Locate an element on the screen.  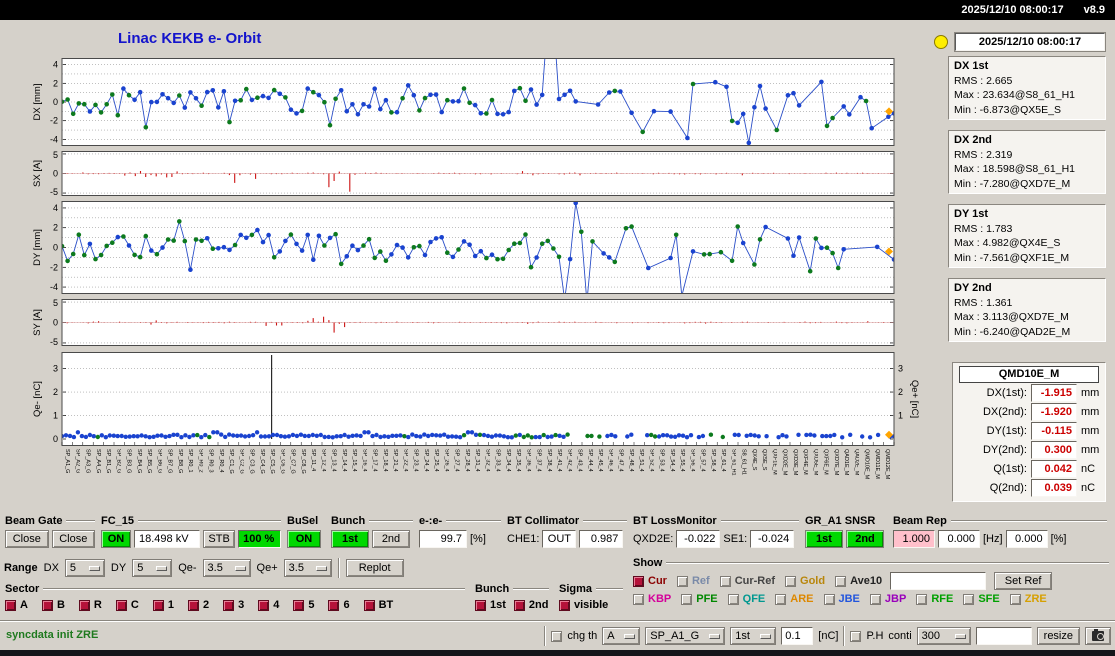
show-toggle-sfe-checkbox is located at coordinates (969, 599).